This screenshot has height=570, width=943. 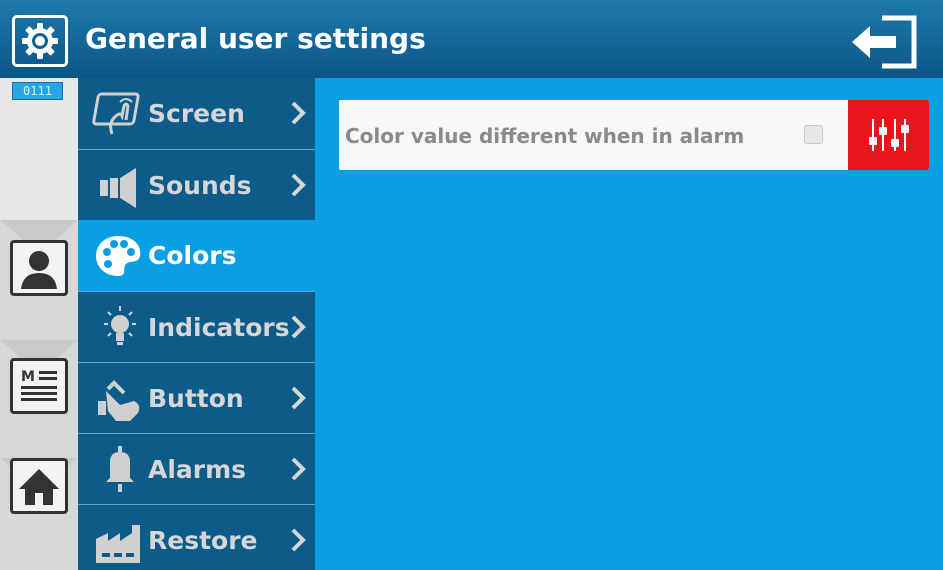 I want to click on color-alarm-setting-row: Color value different when in alarm, so click(x=634, y=135).